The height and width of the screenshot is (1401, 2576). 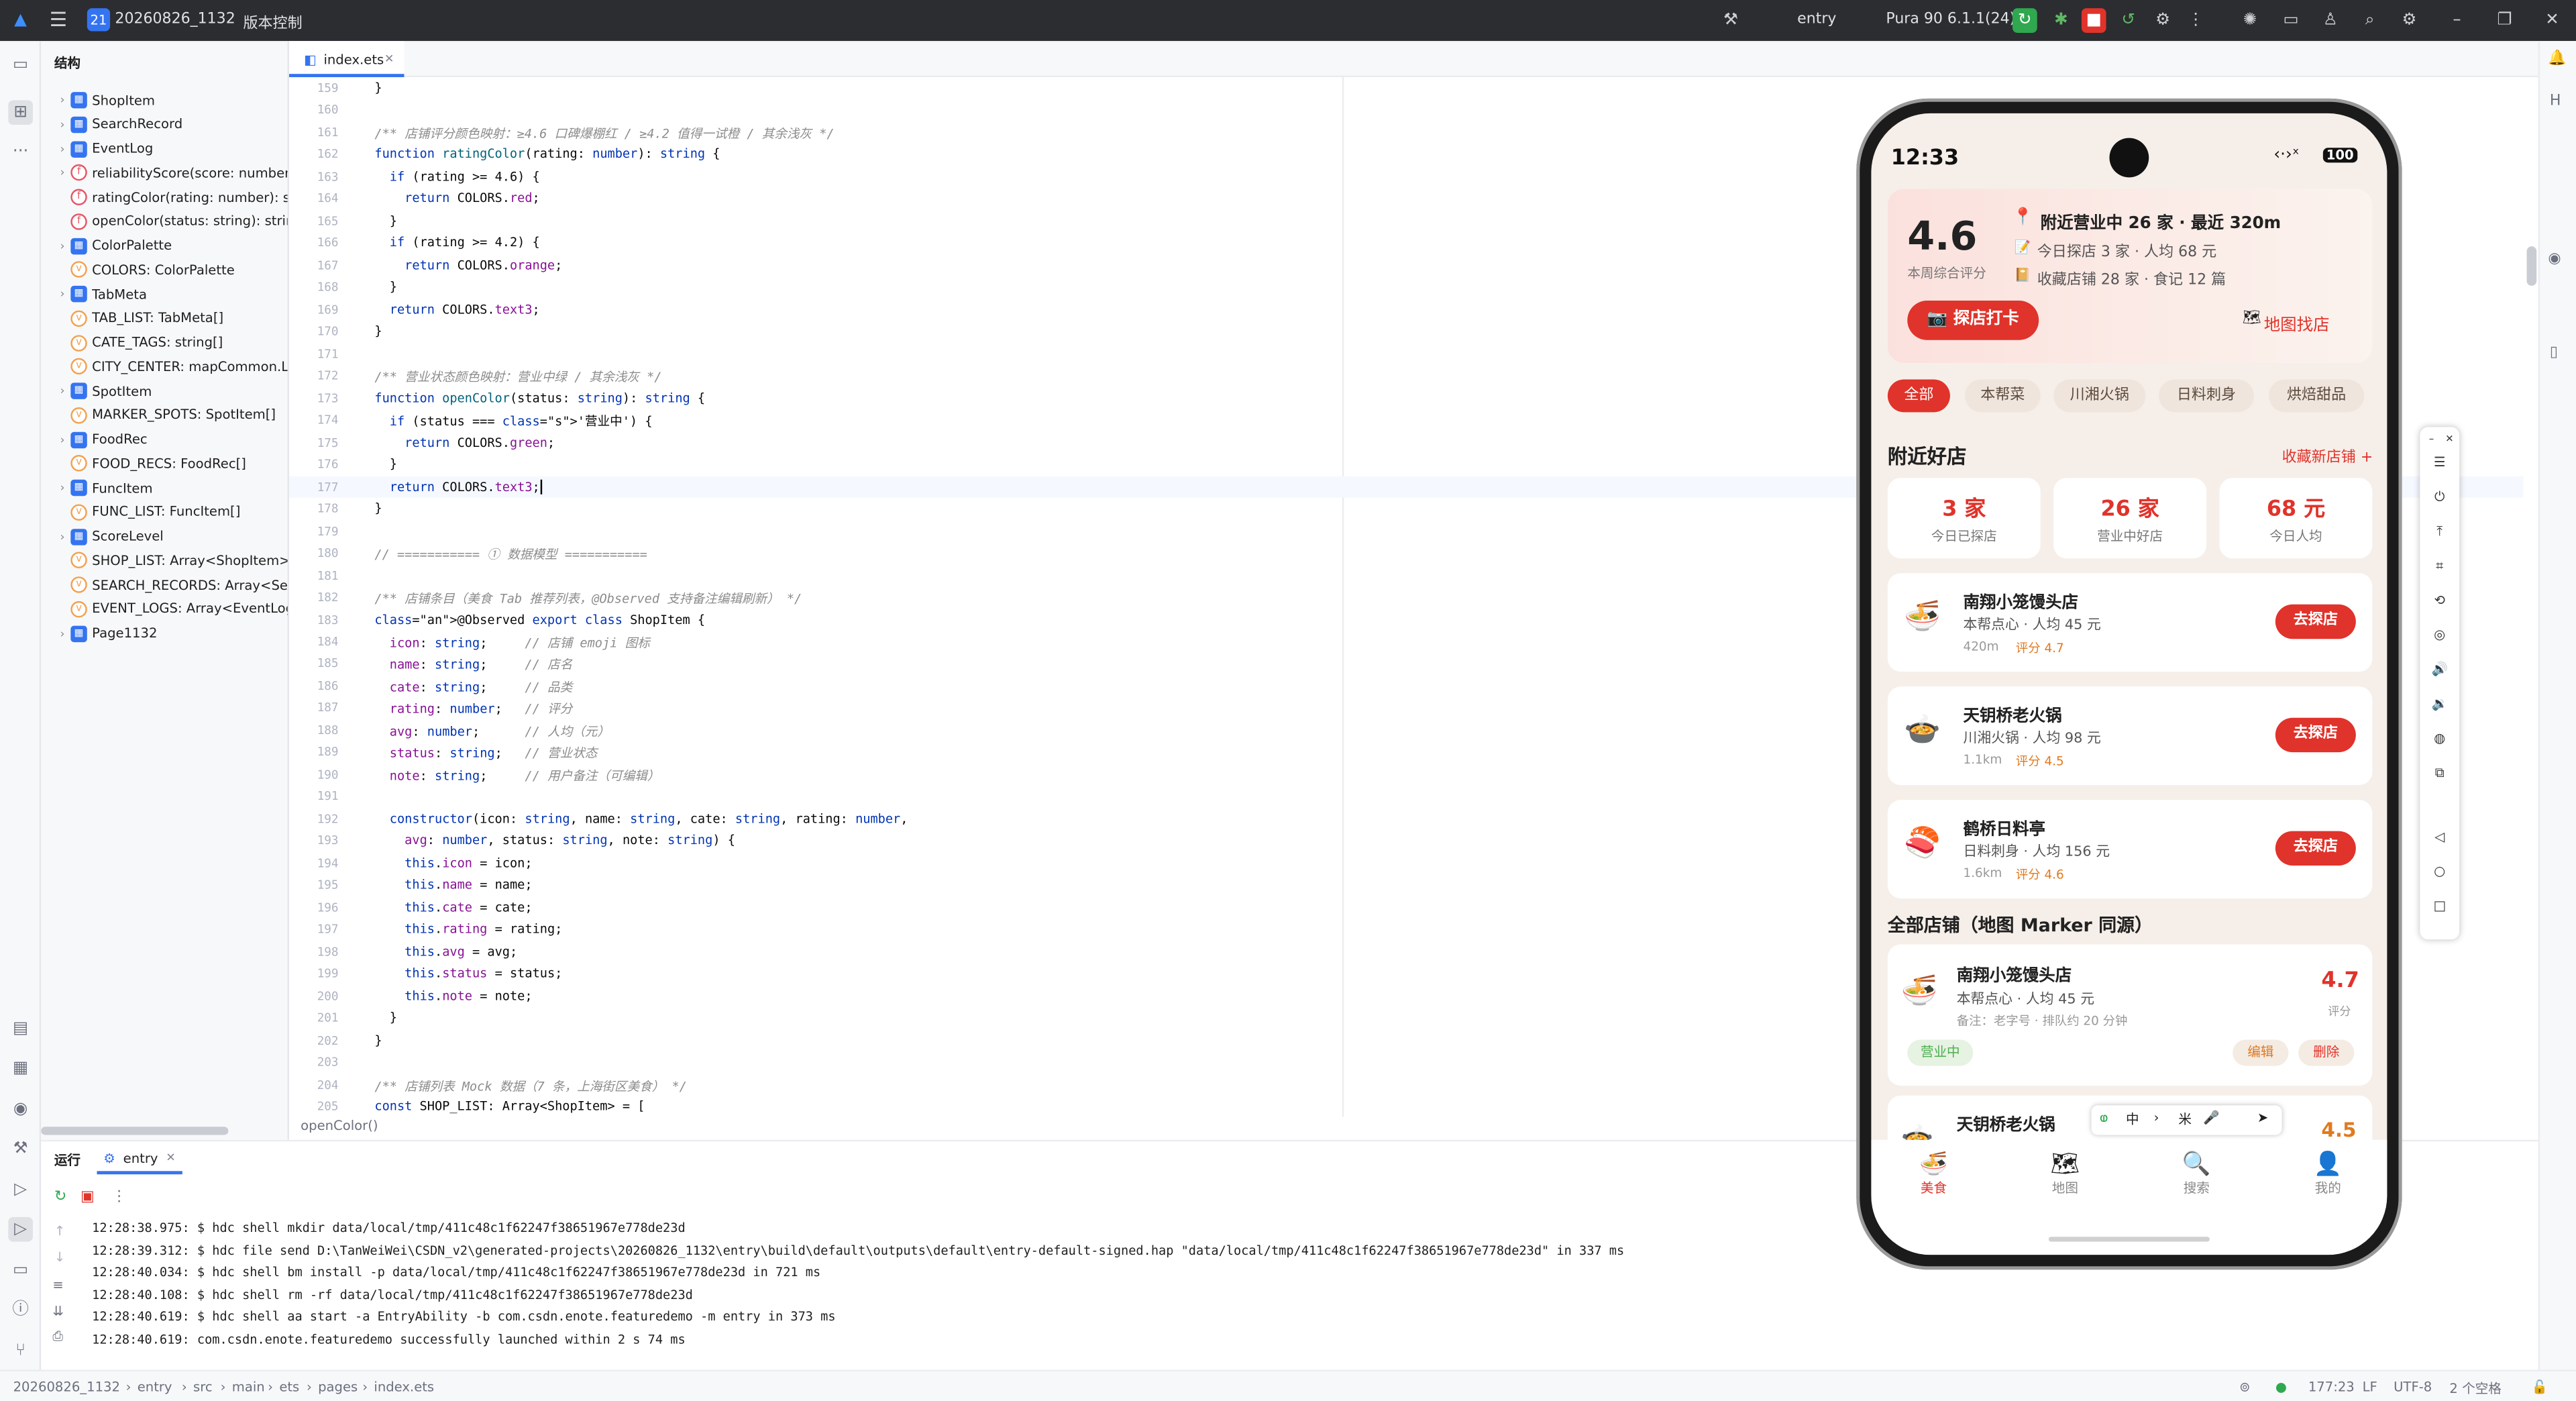 What do you see at coordinates (57, 1337) in the screenshot?
I see `print-icon: ⎙` at bounding box center [57, 1337].